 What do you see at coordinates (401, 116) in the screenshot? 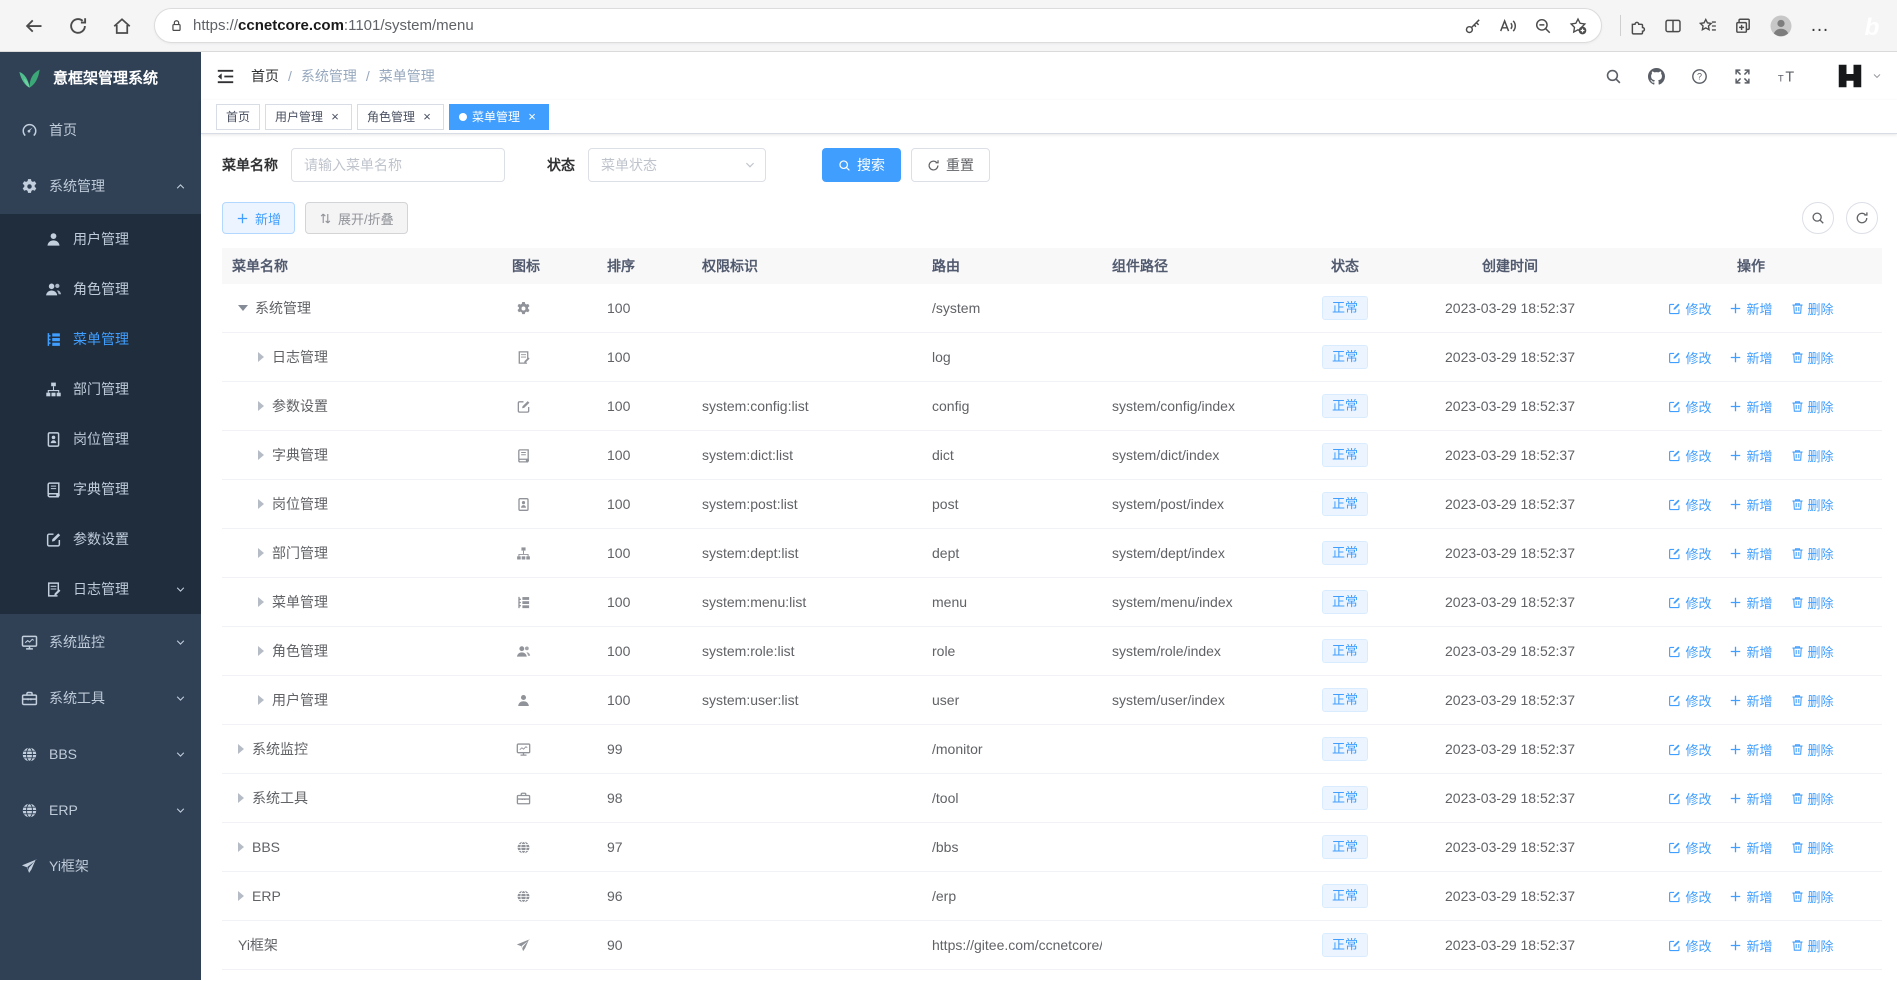
I see `tab-item: 角色管理 ×` at bounding box center [401, 116].